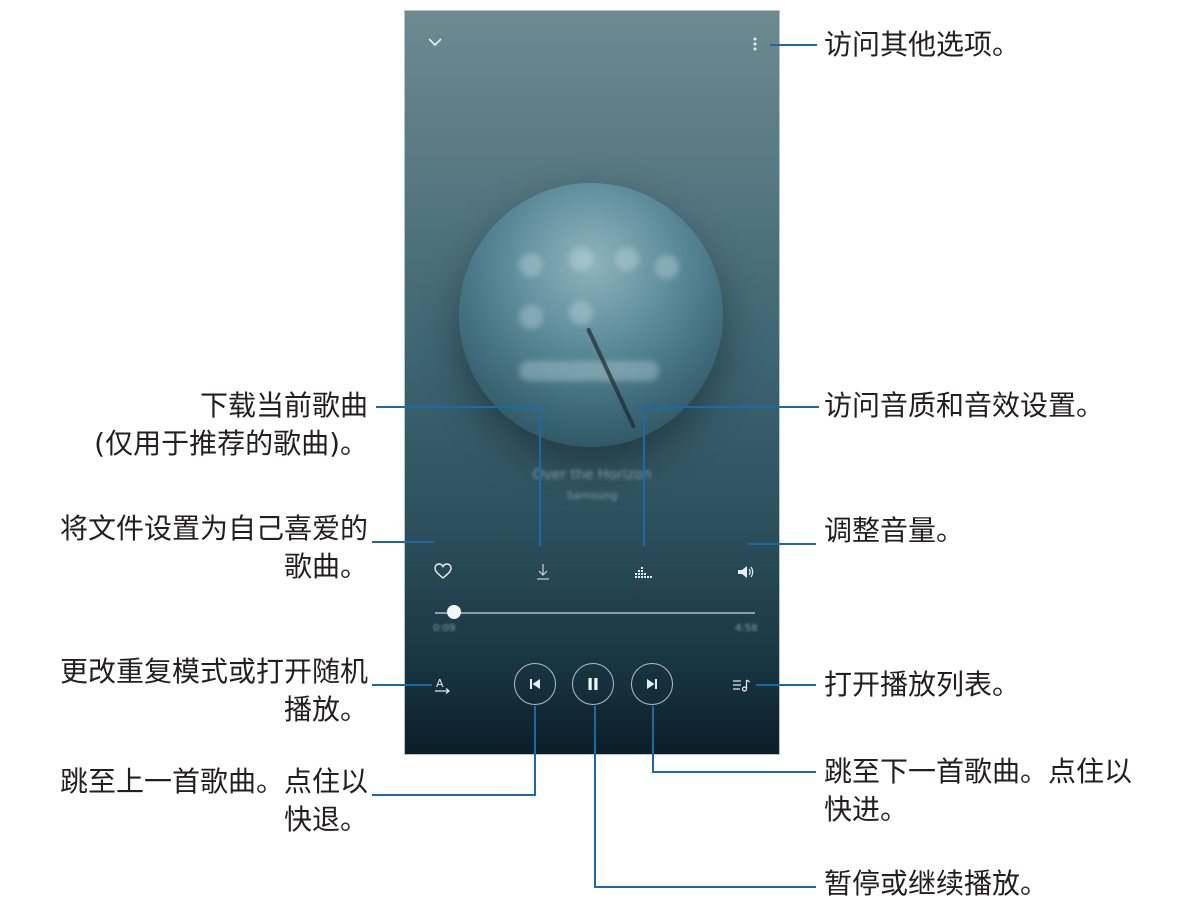 This screenshot has width=1179, height=903. Describe the element at coordinates (793, 45) in the screenshot. I see `callout-line-more` at that location.